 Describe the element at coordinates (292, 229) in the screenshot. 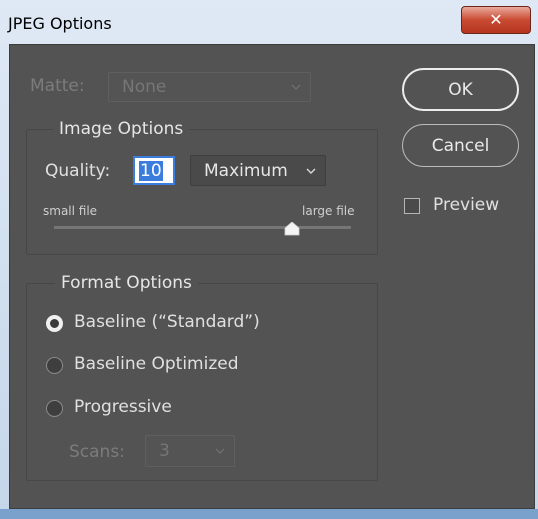

I see `slider-thumb-icon` at that location.